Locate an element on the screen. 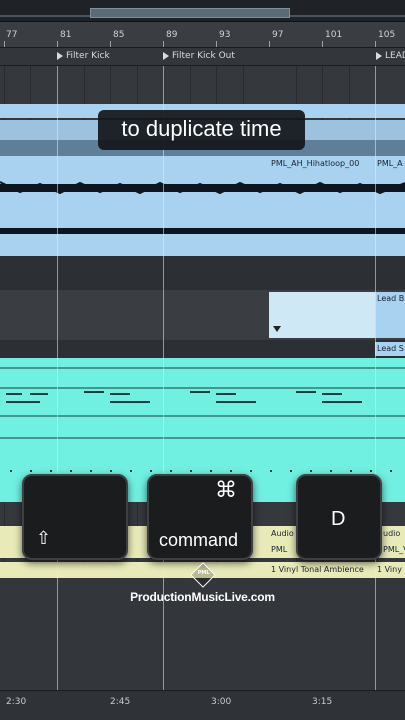 The width and height of the screenshot is (405, 720). d-key-label: D is located at coordinates (338, 519).